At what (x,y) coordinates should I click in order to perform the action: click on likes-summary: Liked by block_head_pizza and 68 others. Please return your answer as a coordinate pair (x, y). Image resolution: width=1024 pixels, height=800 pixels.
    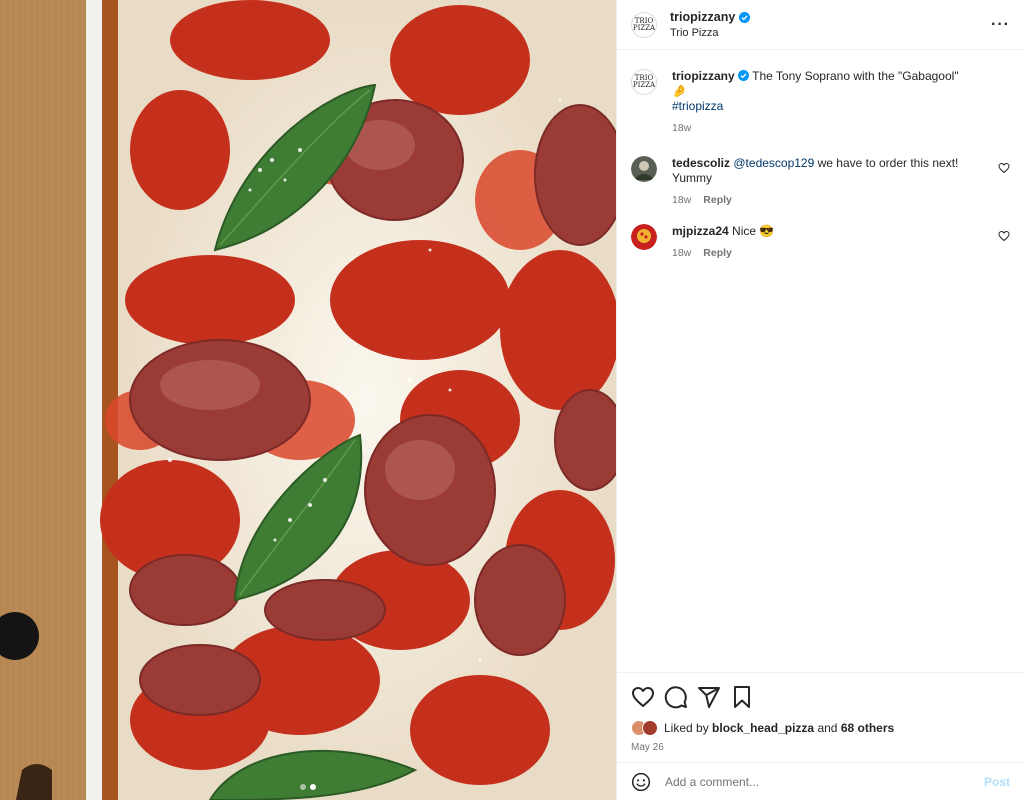
    Looking at the image, I should click on (820, 728).